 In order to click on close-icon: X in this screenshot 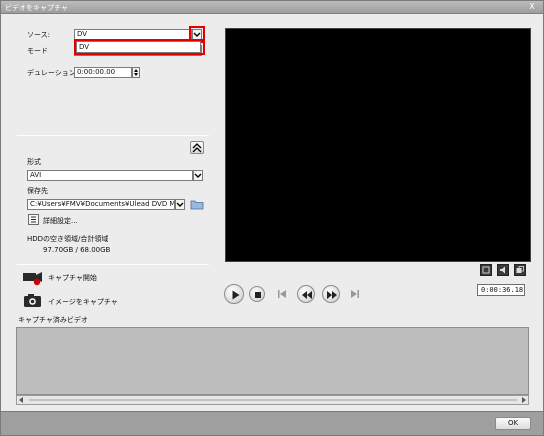, I will do `click(532, 7)`.